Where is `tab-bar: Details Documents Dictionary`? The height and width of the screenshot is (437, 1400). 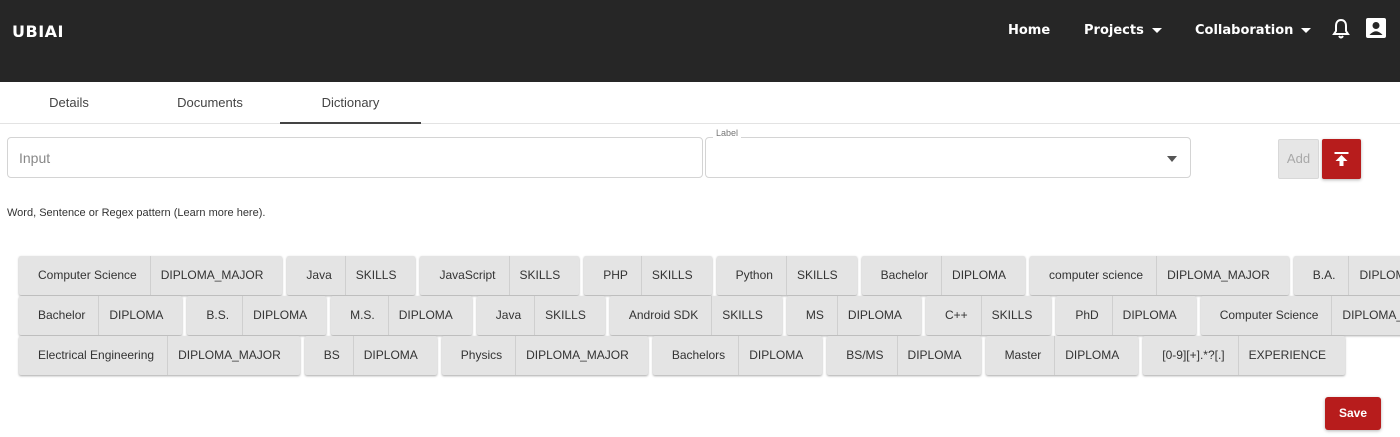 tab-bar: Details Documents Dictionary is located at coordinates (700, 103).